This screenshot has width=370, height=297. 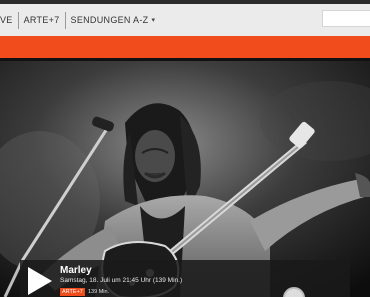 I want to click on nav-item-arte7-label: ARTE+7, so click(x=41, y=20).